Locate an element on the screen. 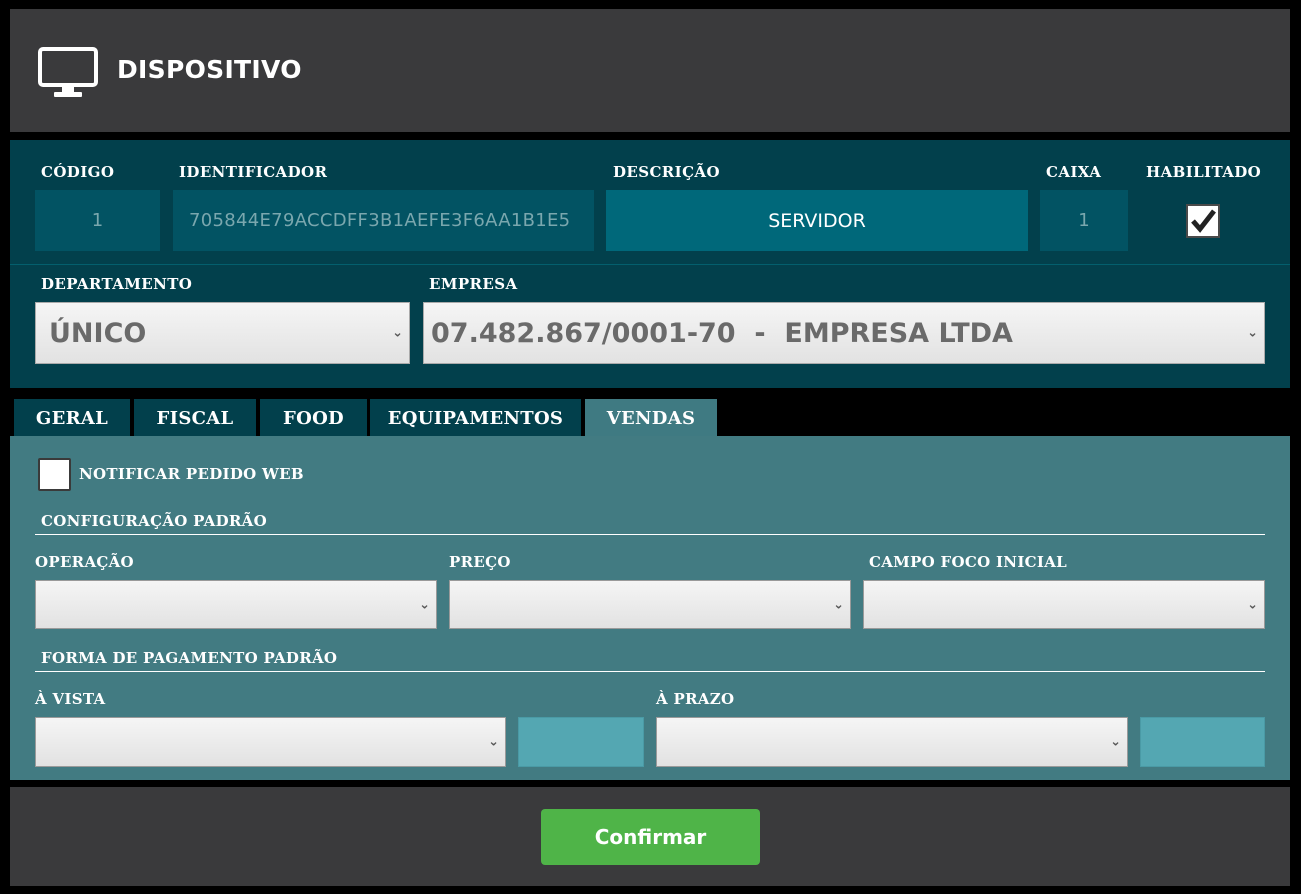  habilitado-checkbox is located at coordinates (1203, 221).